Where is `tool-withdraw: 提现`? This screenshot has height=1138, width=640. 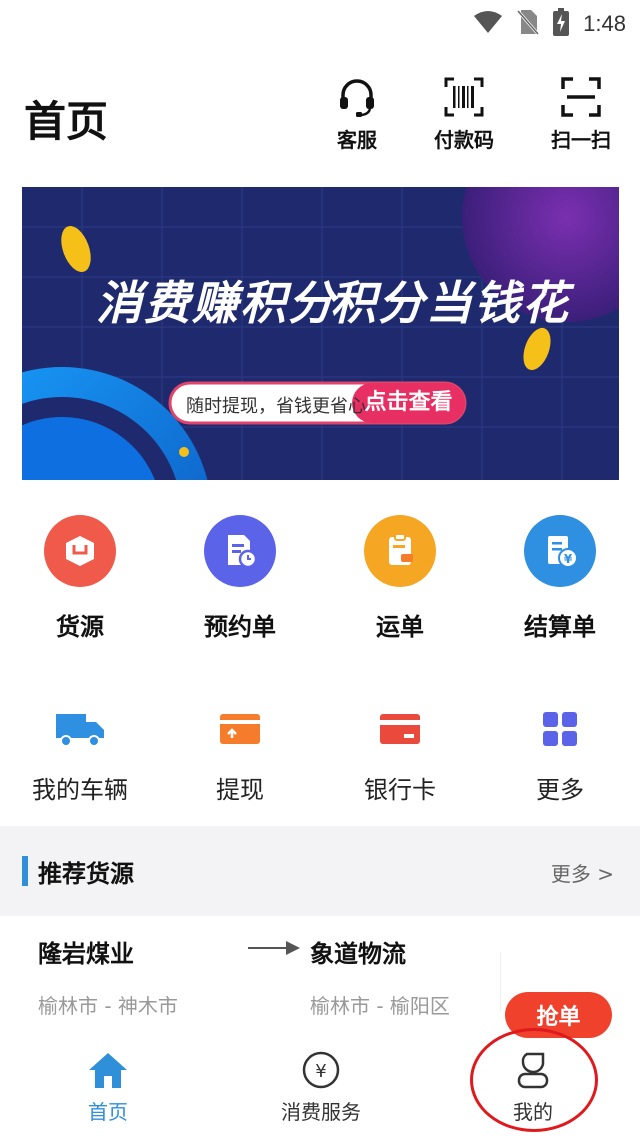
tool-withdraw: 提现 is located at coordinates (240, 757).